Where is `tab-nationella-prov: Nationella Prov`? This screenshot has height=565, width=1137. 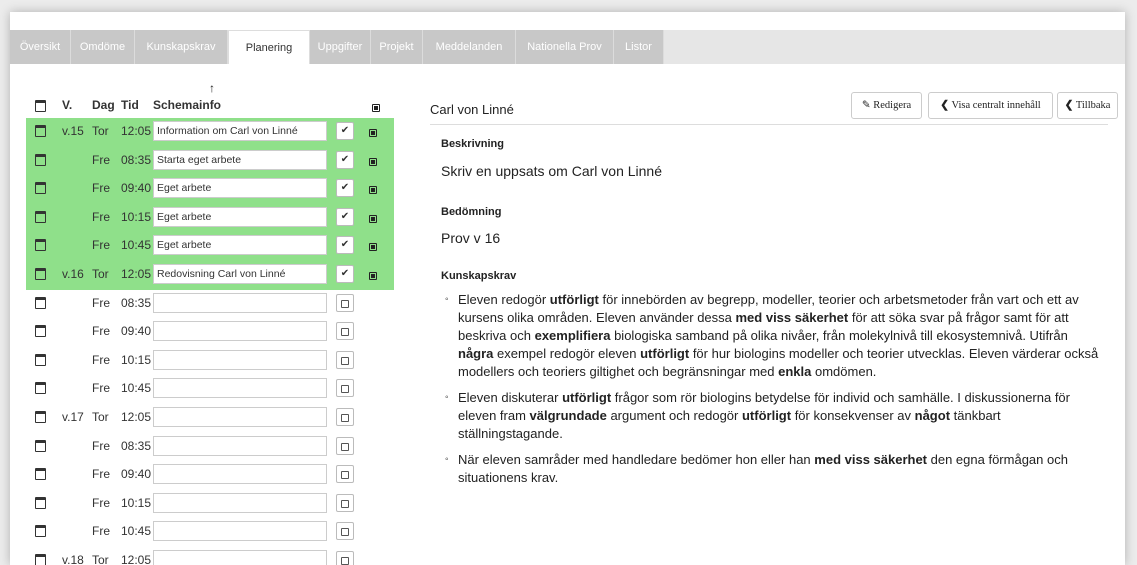 tab-nationella-prov: Nationella Prov is located at coordinates (565, 47).